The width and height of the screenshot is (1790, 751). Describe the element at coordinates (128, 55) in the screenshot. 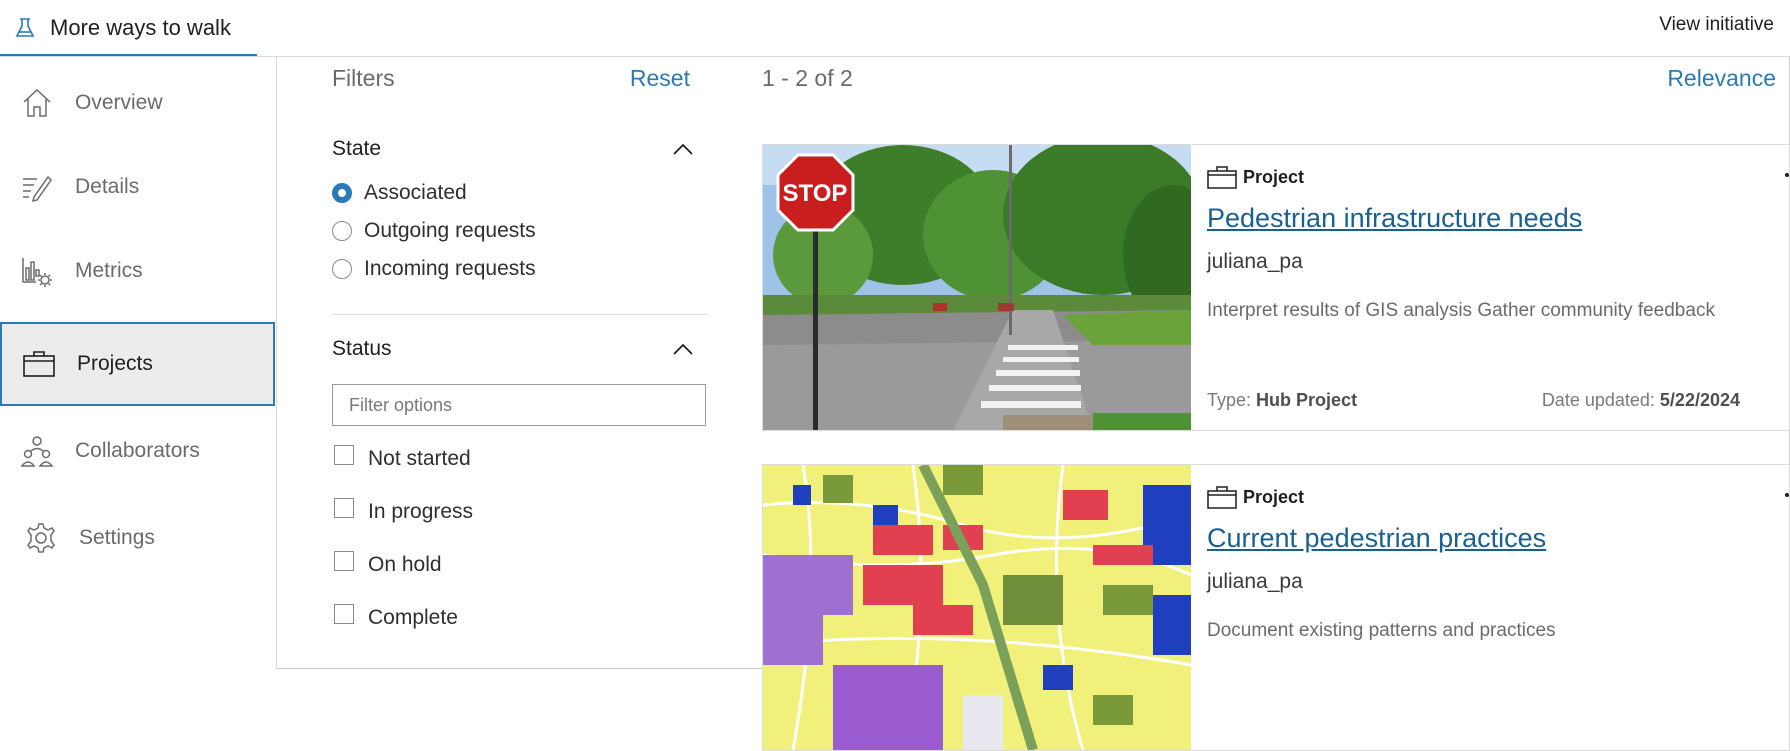

I see `title-underline` at that location.